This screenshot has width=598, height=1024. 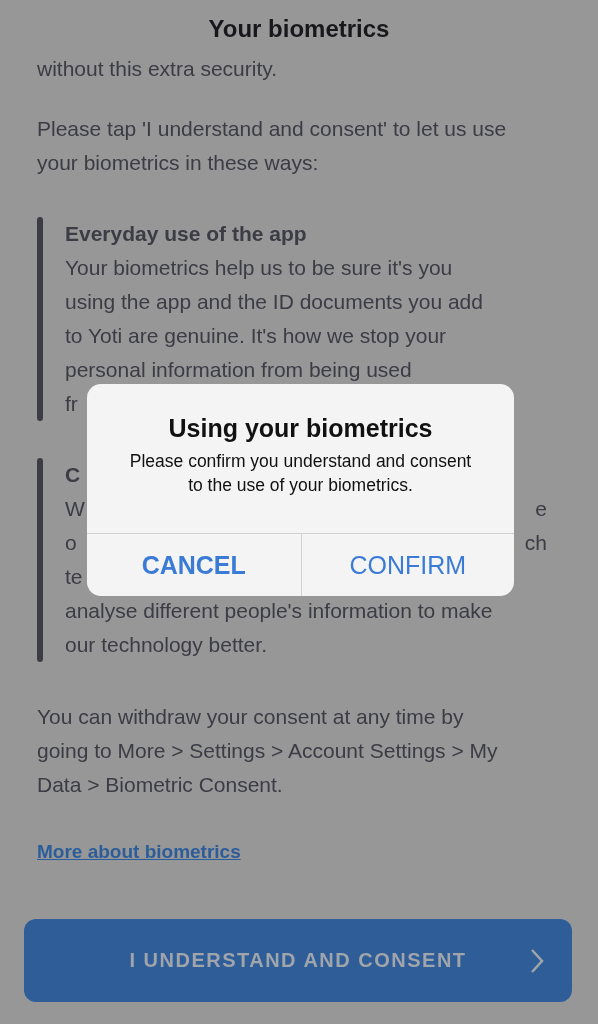 What do you see at coordinates (158, 69) in the screenshot?
I see `body-text: without this extra security.` at bounding box center [158, 69].